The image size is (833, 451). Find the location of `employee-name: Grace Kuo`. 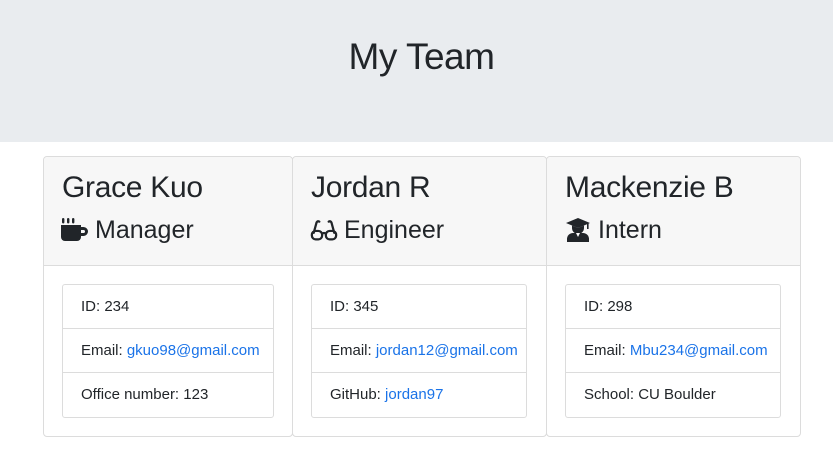

employee-name: Grace Kuo is located at coordinates (132, 187).